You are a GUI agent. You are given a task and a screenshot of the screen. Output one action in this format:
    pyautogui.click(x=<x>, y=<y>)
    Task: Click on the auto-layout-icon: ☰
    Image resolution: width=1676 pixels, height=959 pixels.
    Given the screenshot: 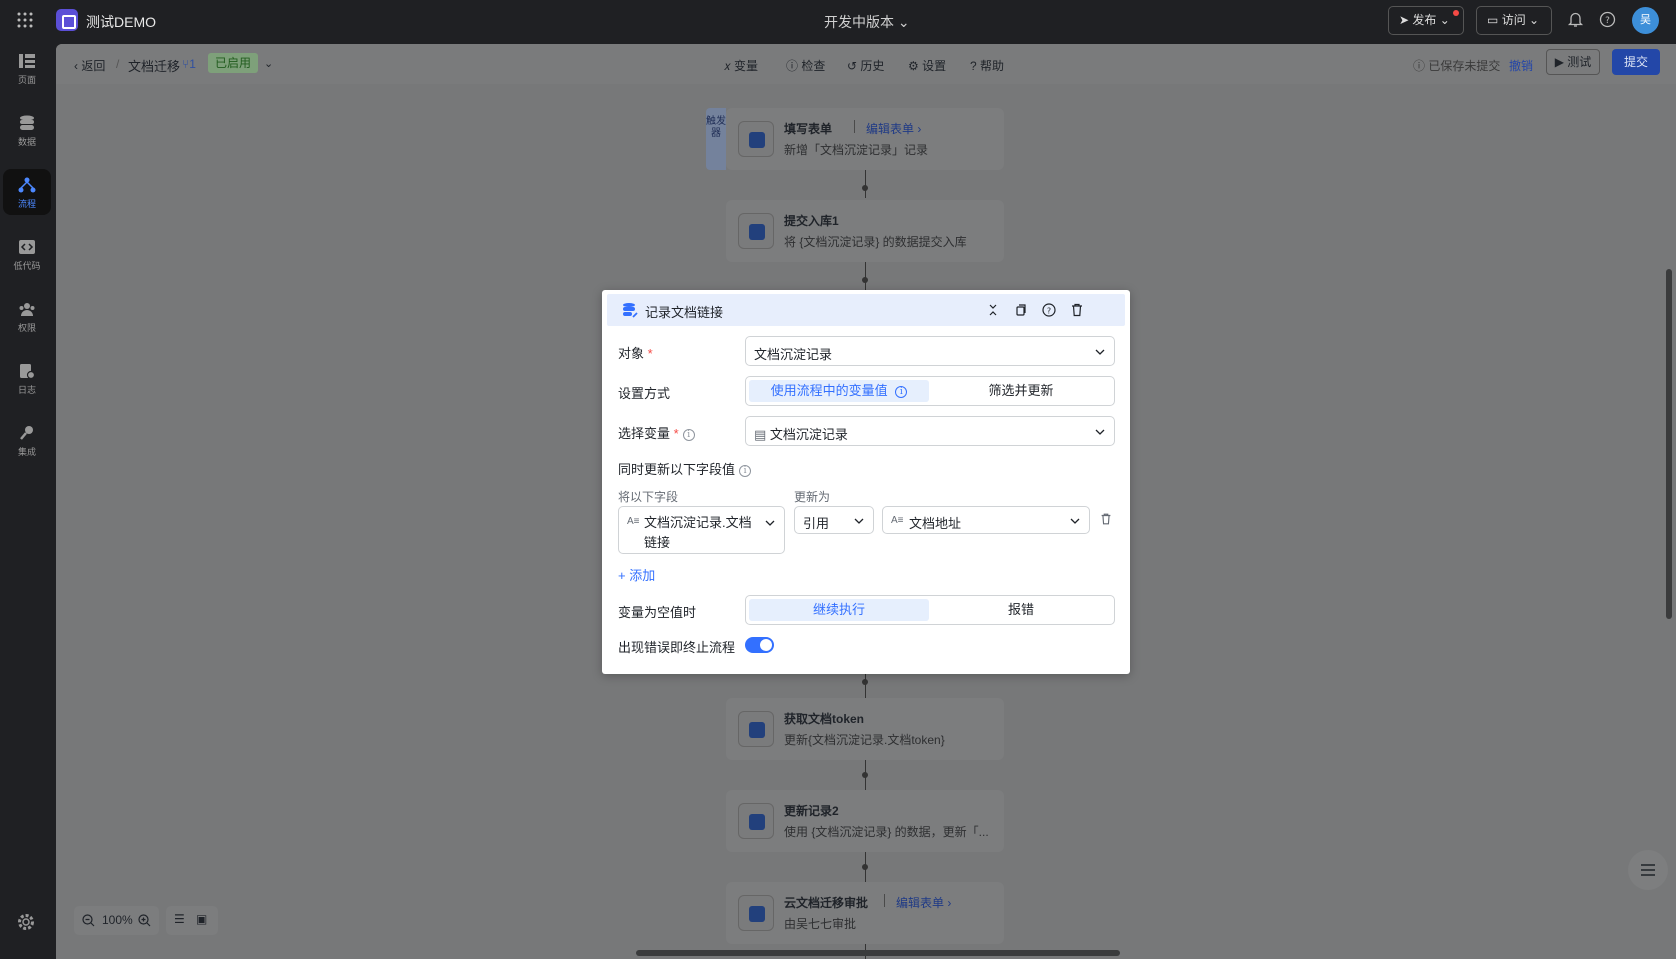 What is the action you would take?
    pyautogui.click(x=179, y=919)
    